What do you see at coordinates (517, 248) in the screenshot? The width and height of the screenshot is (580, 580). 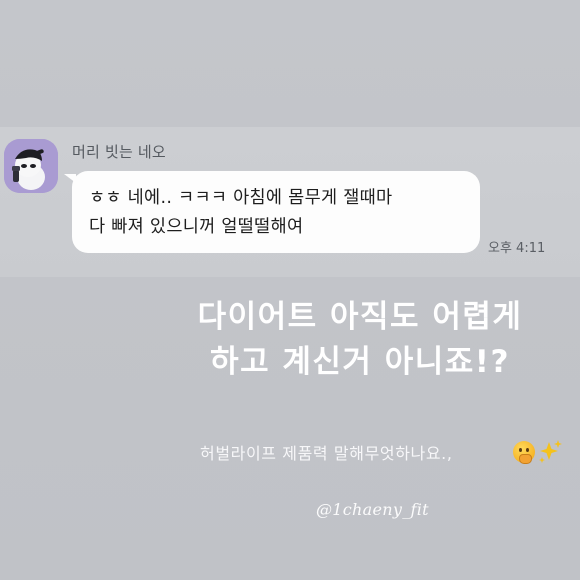 I see `message-time: 오후 4:11` at bounding box center [517, 248].